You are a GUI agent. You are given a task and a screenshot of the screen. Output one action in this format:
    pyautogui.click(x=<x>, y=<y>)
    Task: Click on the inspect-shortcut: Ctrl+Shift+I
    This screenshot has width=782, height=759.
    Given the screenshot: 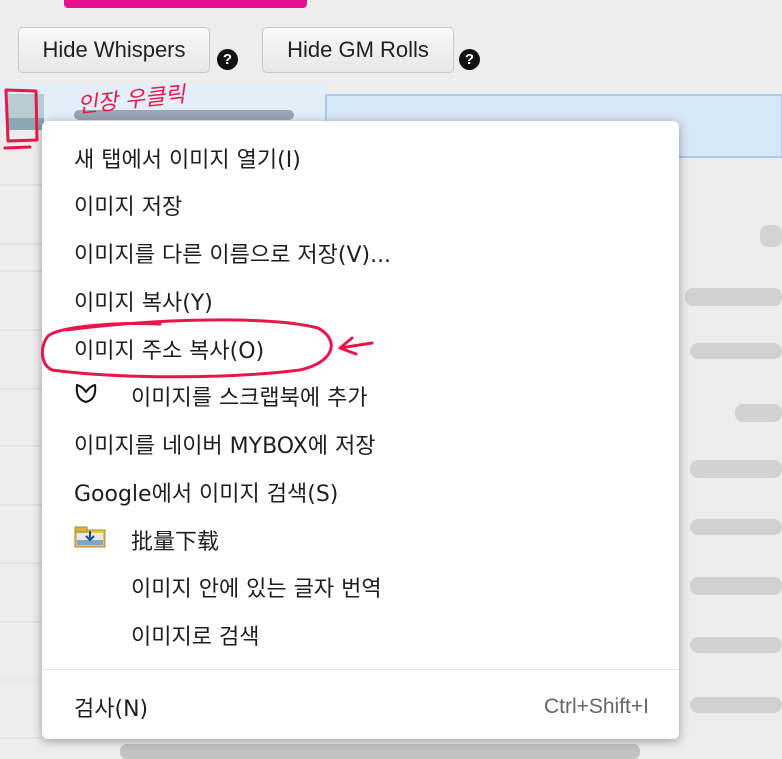 What is the action you would take?
    pyautogui.click(x=596, y=706)
    